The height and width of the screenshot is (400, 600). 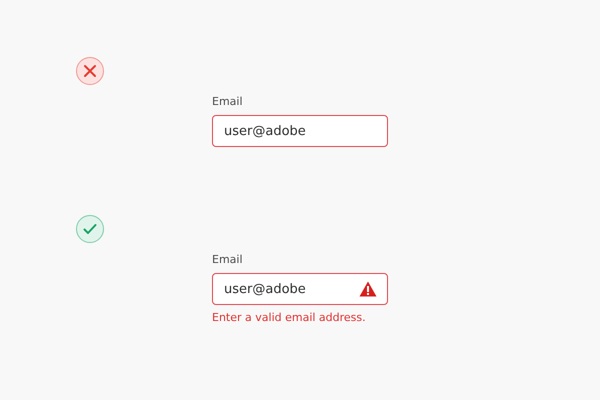 What do you see at coordinates (289, 317) in the screenshot?
I see `error-message: Enter a valid email address.` at bounding box center [289, 317].